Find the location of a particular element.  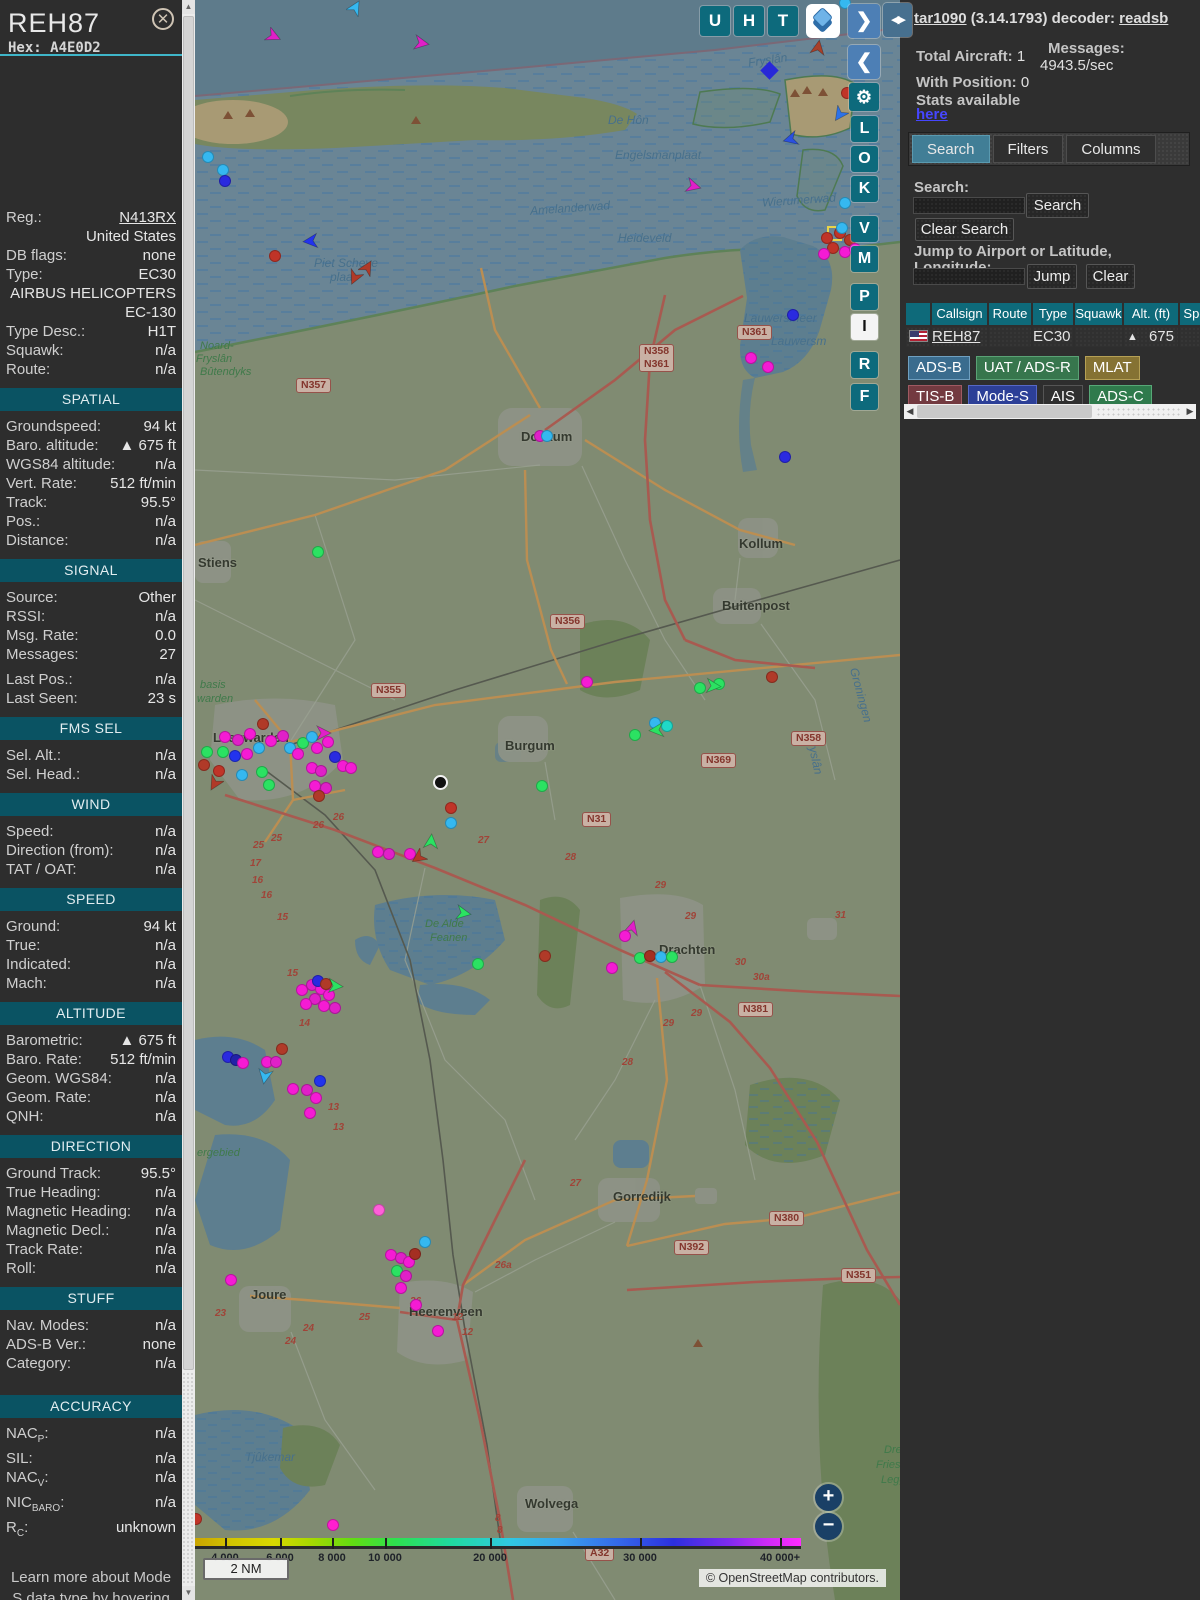

panel-resize-button: ◀▶ is located at coordinates (897, 20).